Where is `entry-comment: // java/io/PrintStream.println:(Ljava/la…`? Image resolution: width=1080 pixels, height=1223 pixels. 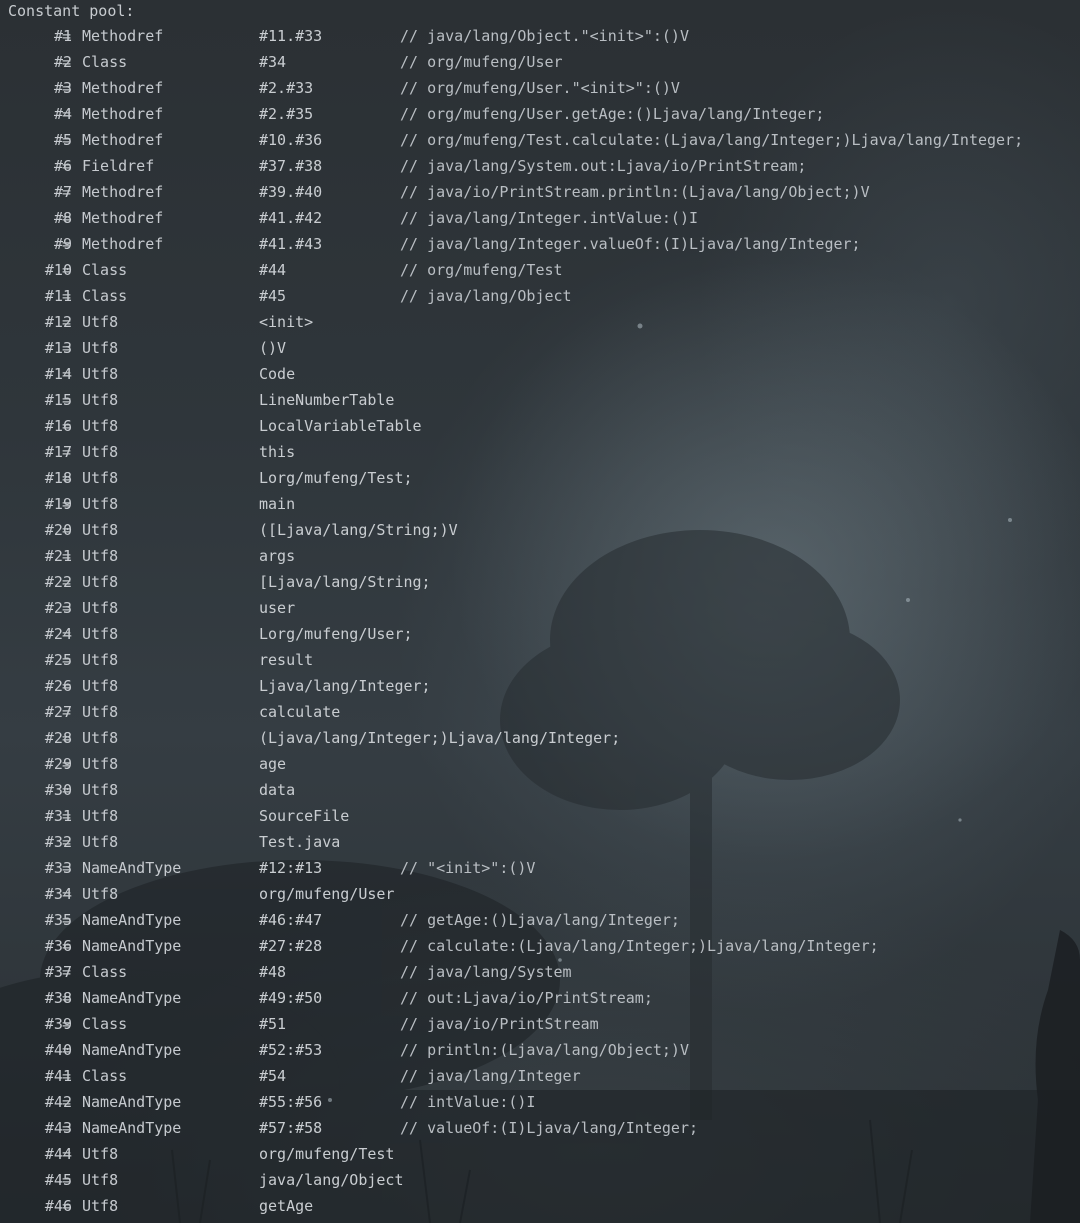 entry-comment: // java/io/PrintStream.println:(Ljava/la… is located at coordinates (635, 192).